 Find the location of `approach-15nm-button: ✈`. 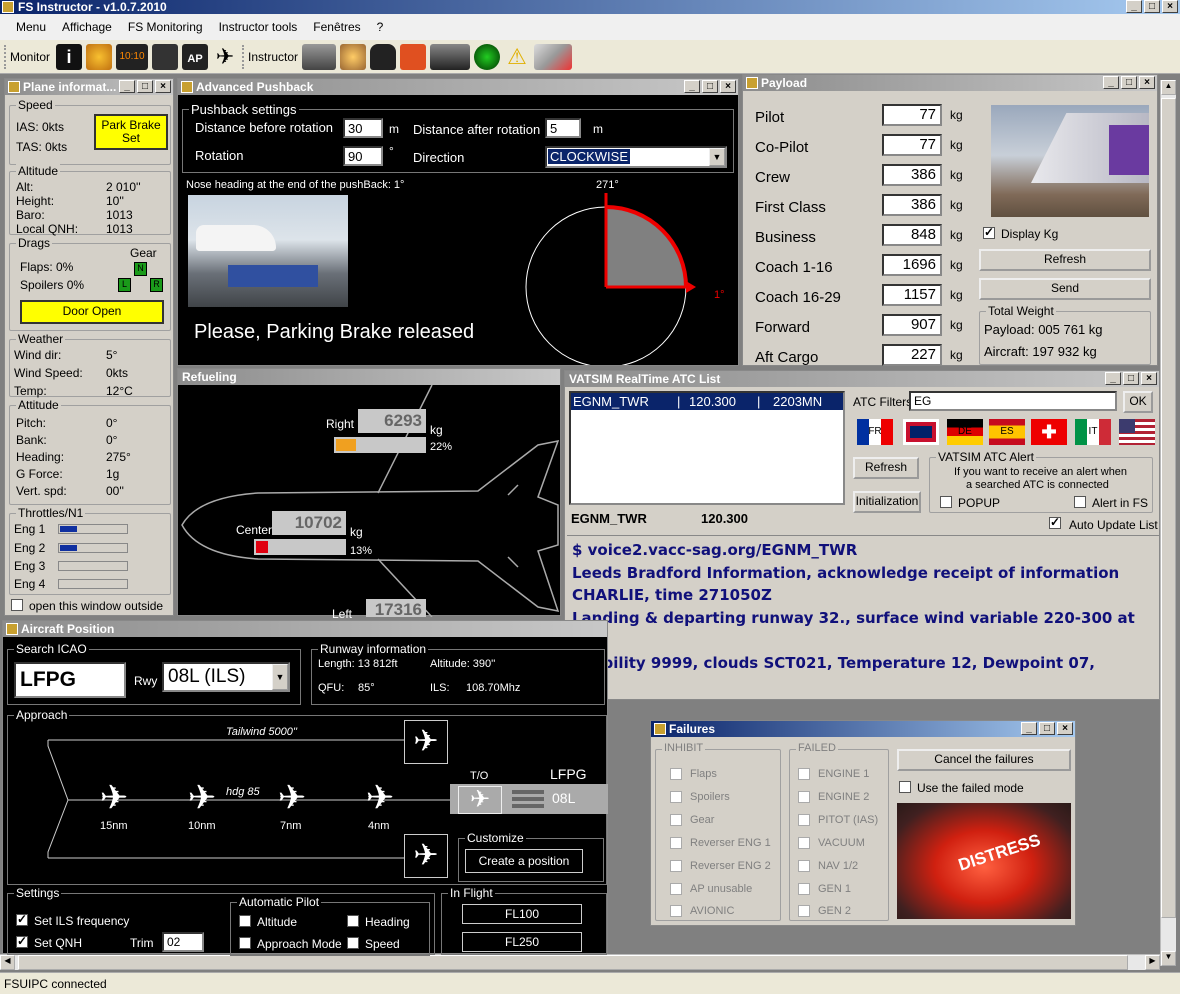

approach-15nm-button: ✈ is located at coordinates (114, 798).